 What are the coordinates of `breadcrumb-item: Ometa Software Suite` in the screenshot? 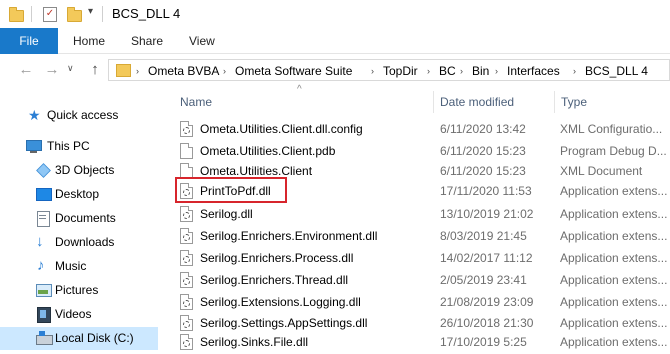 It's located at (293, 71).